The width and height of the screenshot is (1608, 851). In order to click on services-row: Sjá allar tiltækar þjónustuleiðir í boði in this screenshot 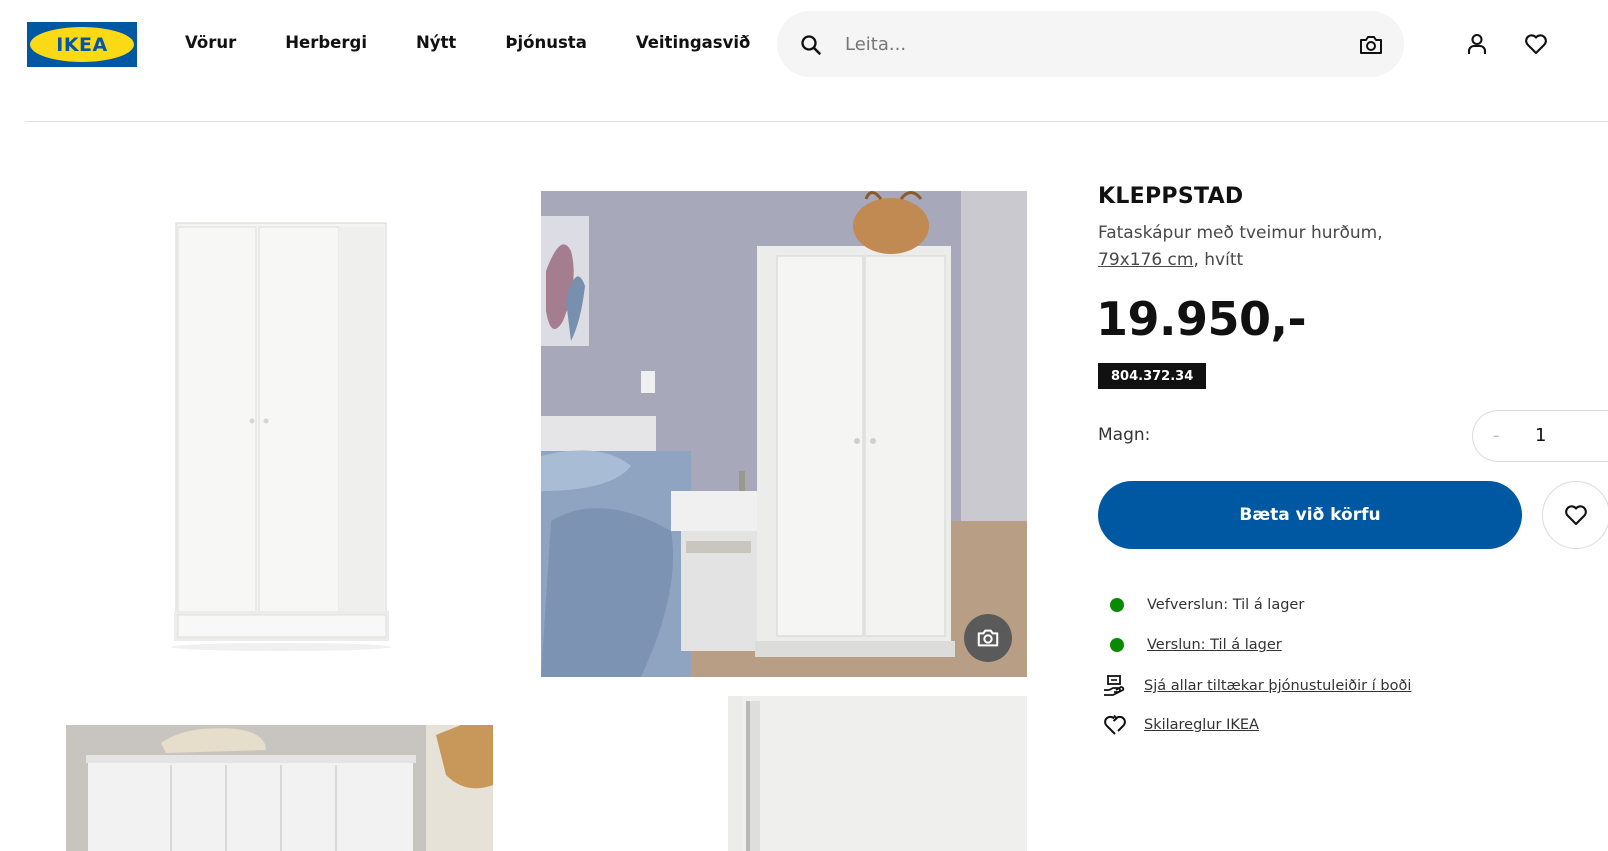, I will do `click(1256, 686)`.